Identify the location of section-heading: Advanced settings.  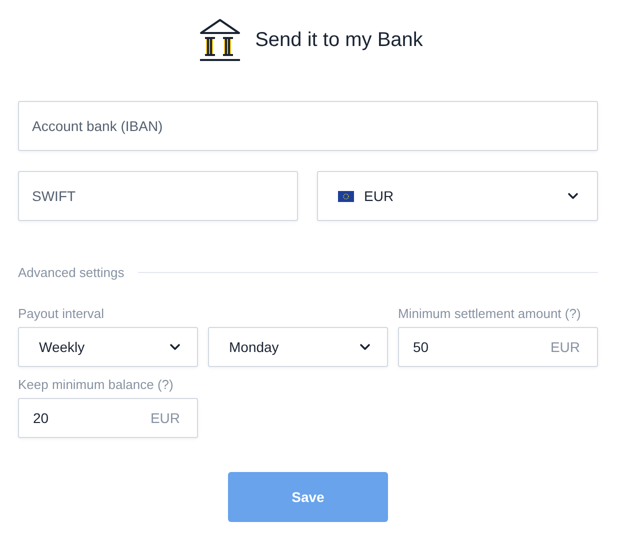
(71, 272).